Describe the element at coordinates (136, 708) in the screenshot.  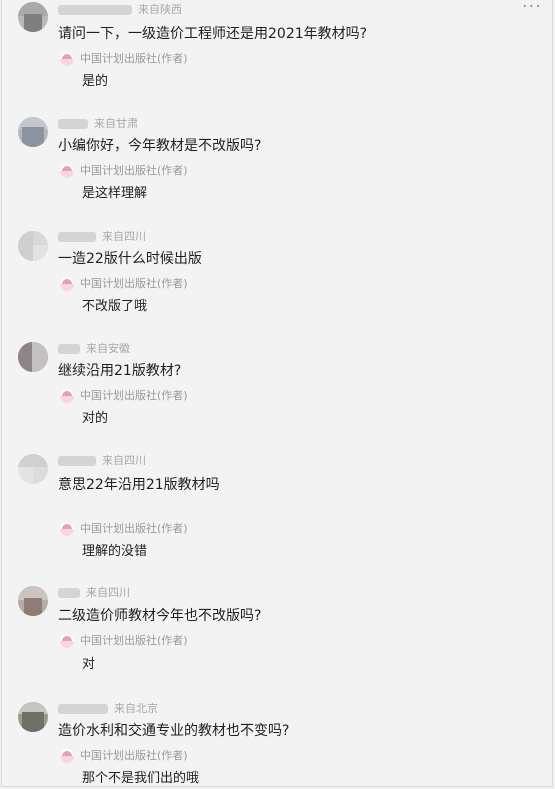
I see `comment-location: 来自北京` at that location.